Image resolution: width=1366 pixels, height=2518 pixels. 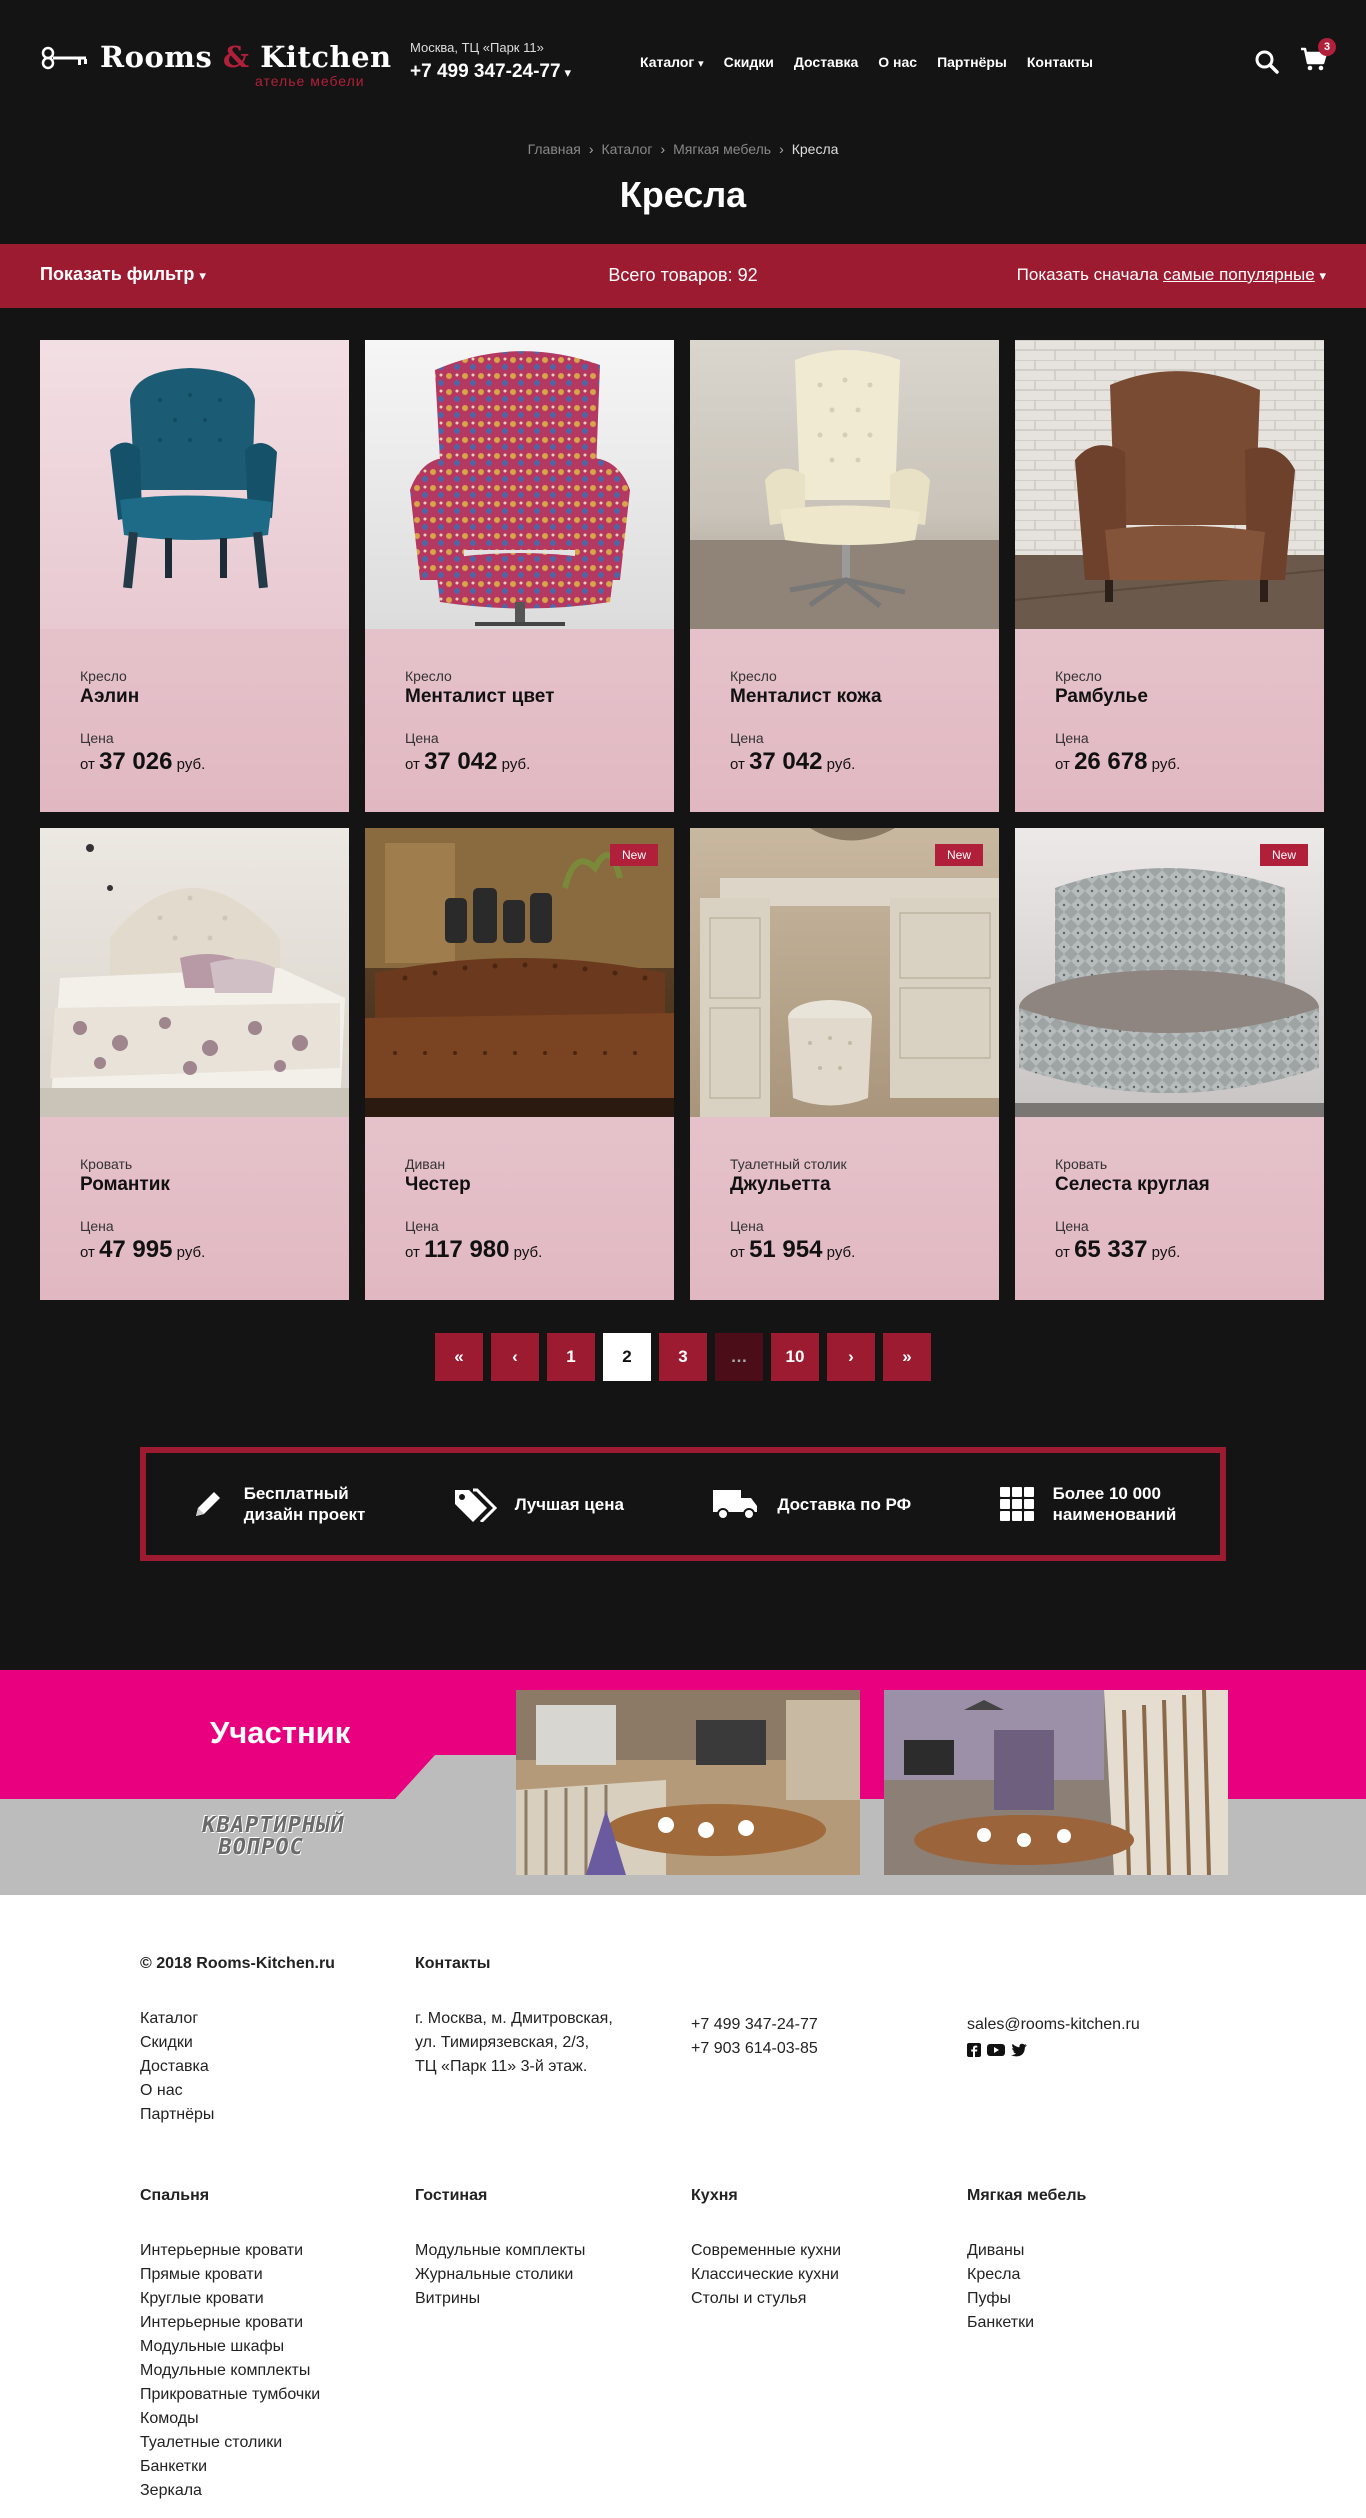 I want to click on product-name: Романтик, so click(x=125, y=1184).